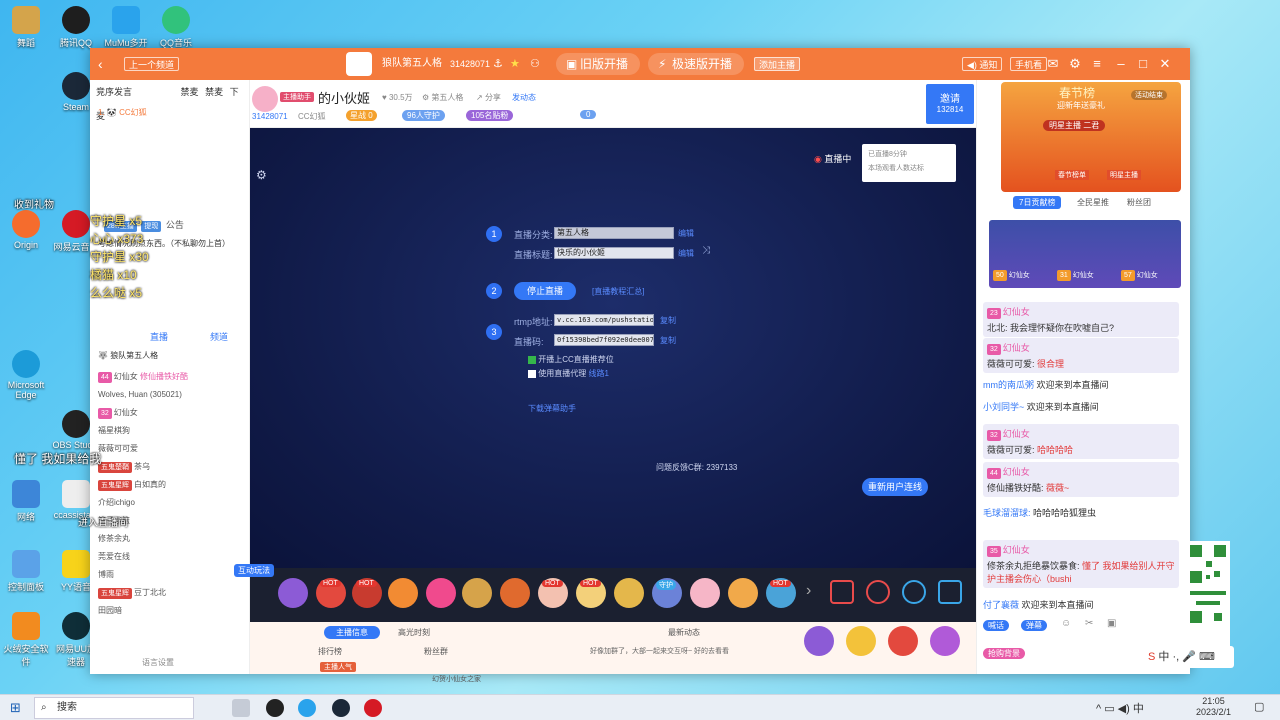 The height and width of the screenshot is (720, 1280). I want to click on copy-key-link: 复制, so click(668, 340).